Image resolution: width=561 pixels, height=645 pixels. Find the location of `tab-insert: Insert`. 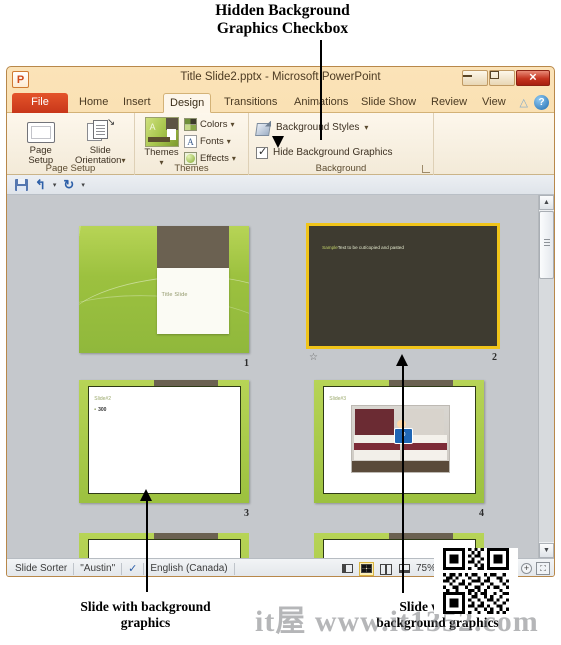

tab-insert: Insert is located at coordinates (137, 103).